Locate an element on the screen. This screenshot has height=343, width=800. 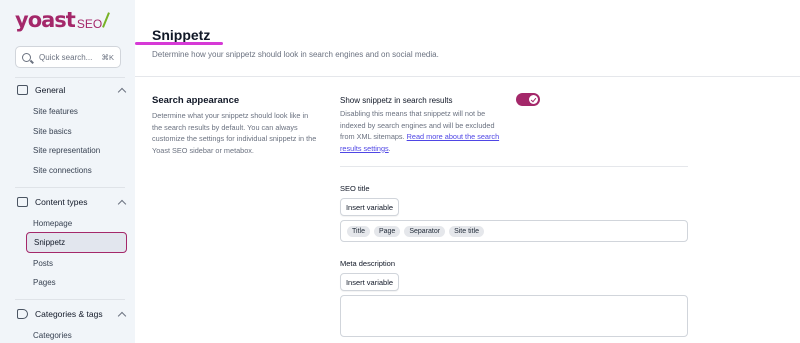
sidebar-item-categories: Categories is located at coordinates (52, 335).